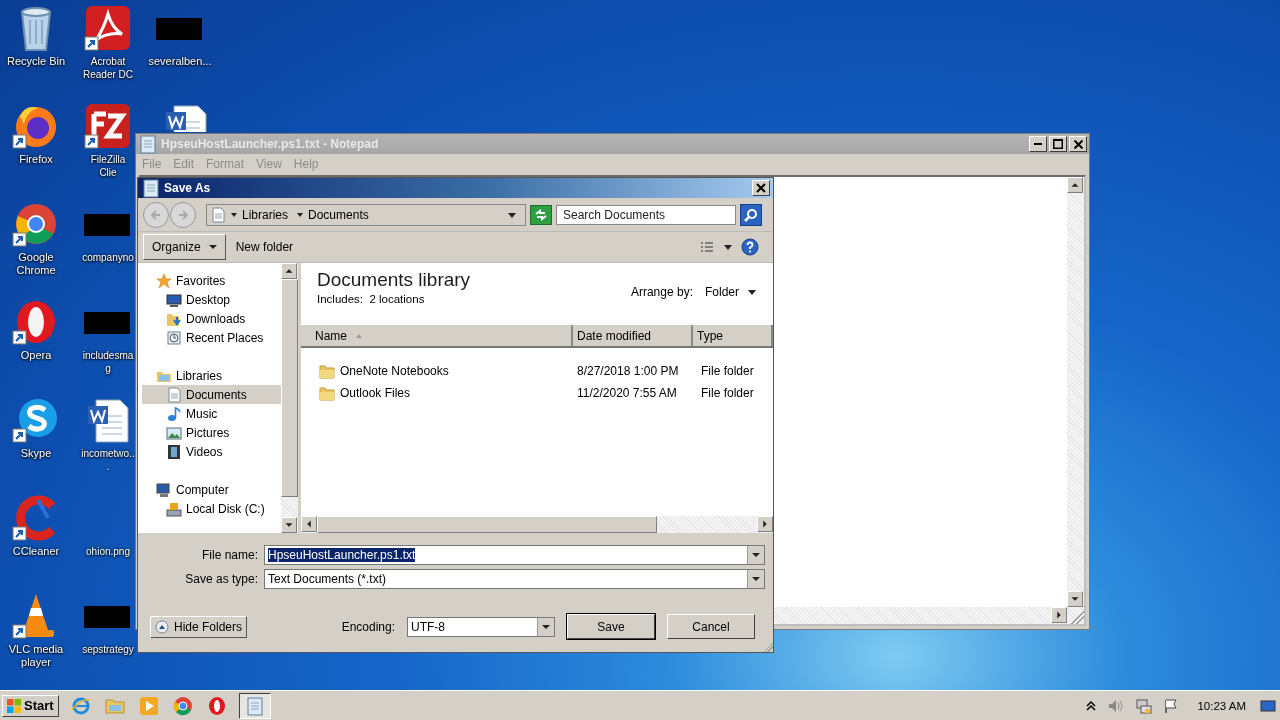 This screenshot has height=720, width=1280. What do you see at coordinates (512, 214) in the screenshot?
I see `dropdown-caret-icon` at bounding box center [512, 214].